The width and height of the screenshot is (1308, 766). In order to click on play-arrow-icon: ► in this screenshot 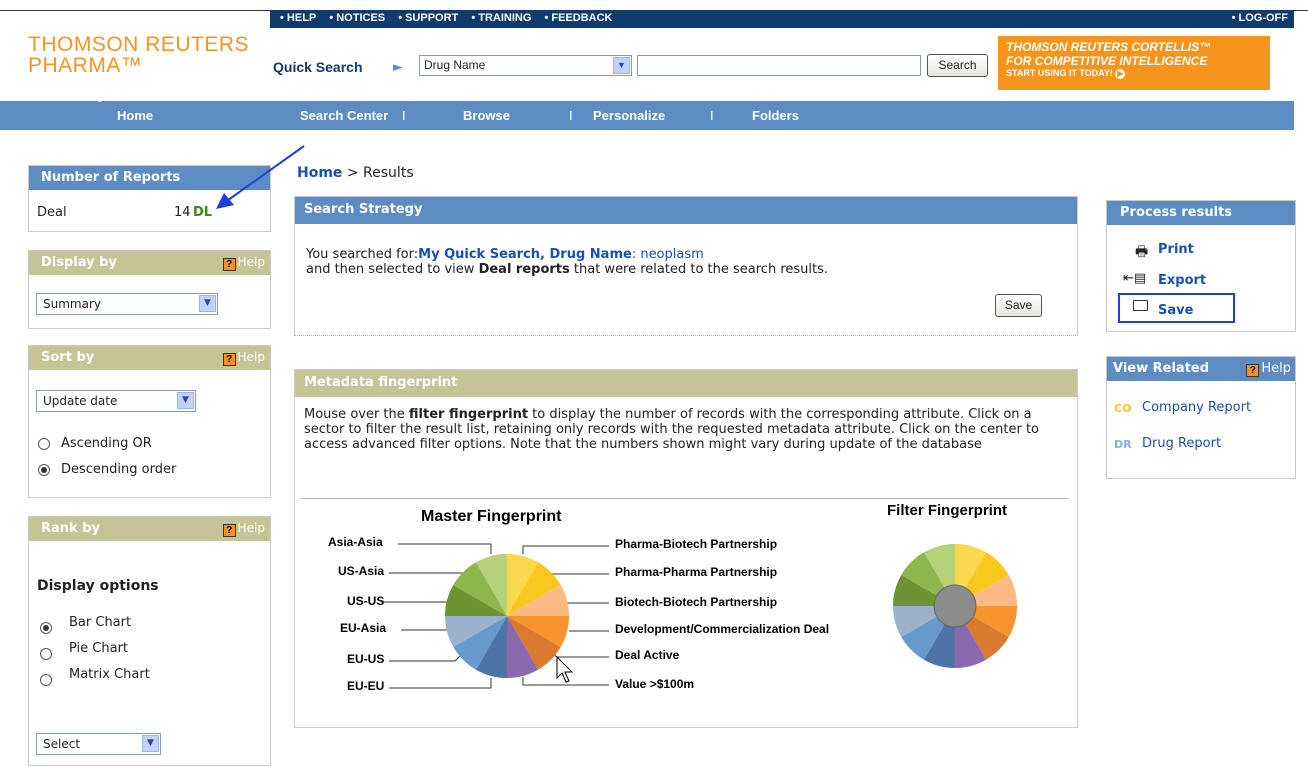, I will do `click(398, 67)`.